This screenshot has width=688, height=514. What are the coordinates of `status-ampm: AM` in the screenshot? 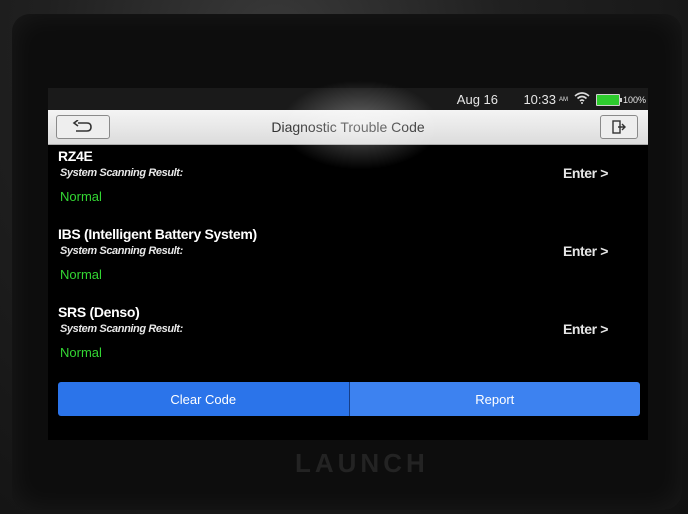 It's located at (563, 100).